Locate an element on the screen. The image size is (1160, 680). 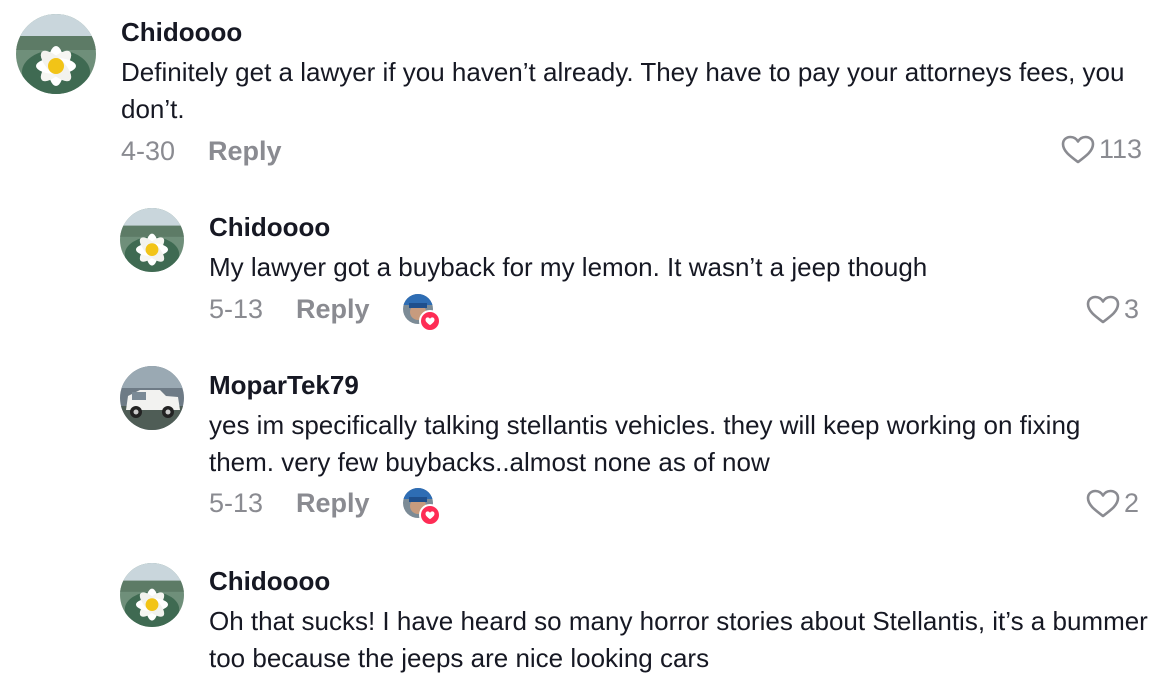
like-count: 2 is located at coordinates (1132, 503).